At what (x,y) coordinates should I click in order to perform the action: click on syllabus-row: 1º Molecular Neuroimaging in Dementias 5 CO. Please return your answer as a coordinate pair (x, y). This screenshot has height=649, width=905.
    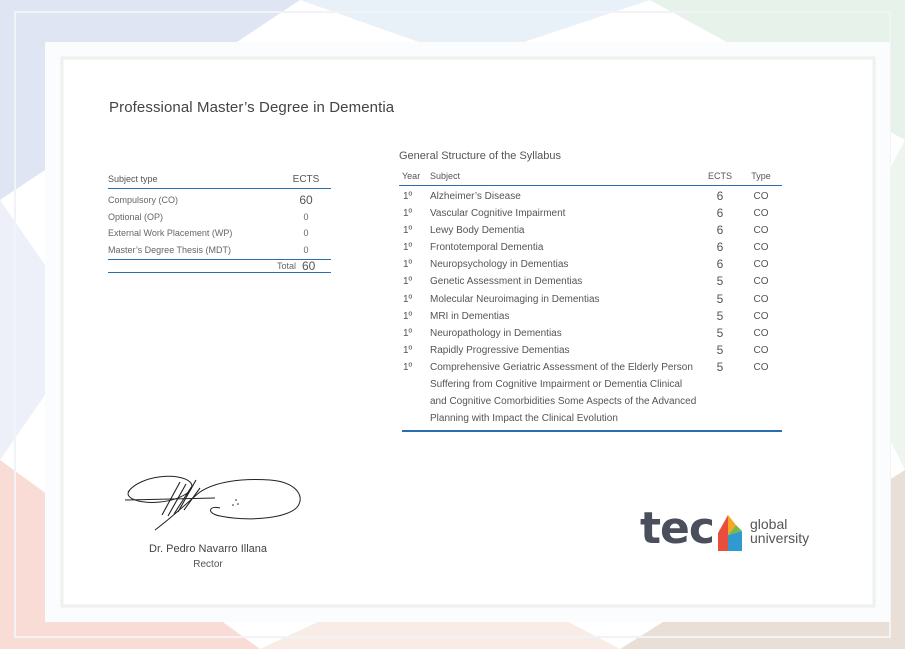
    Looking at the image, I should click on (592, 299).